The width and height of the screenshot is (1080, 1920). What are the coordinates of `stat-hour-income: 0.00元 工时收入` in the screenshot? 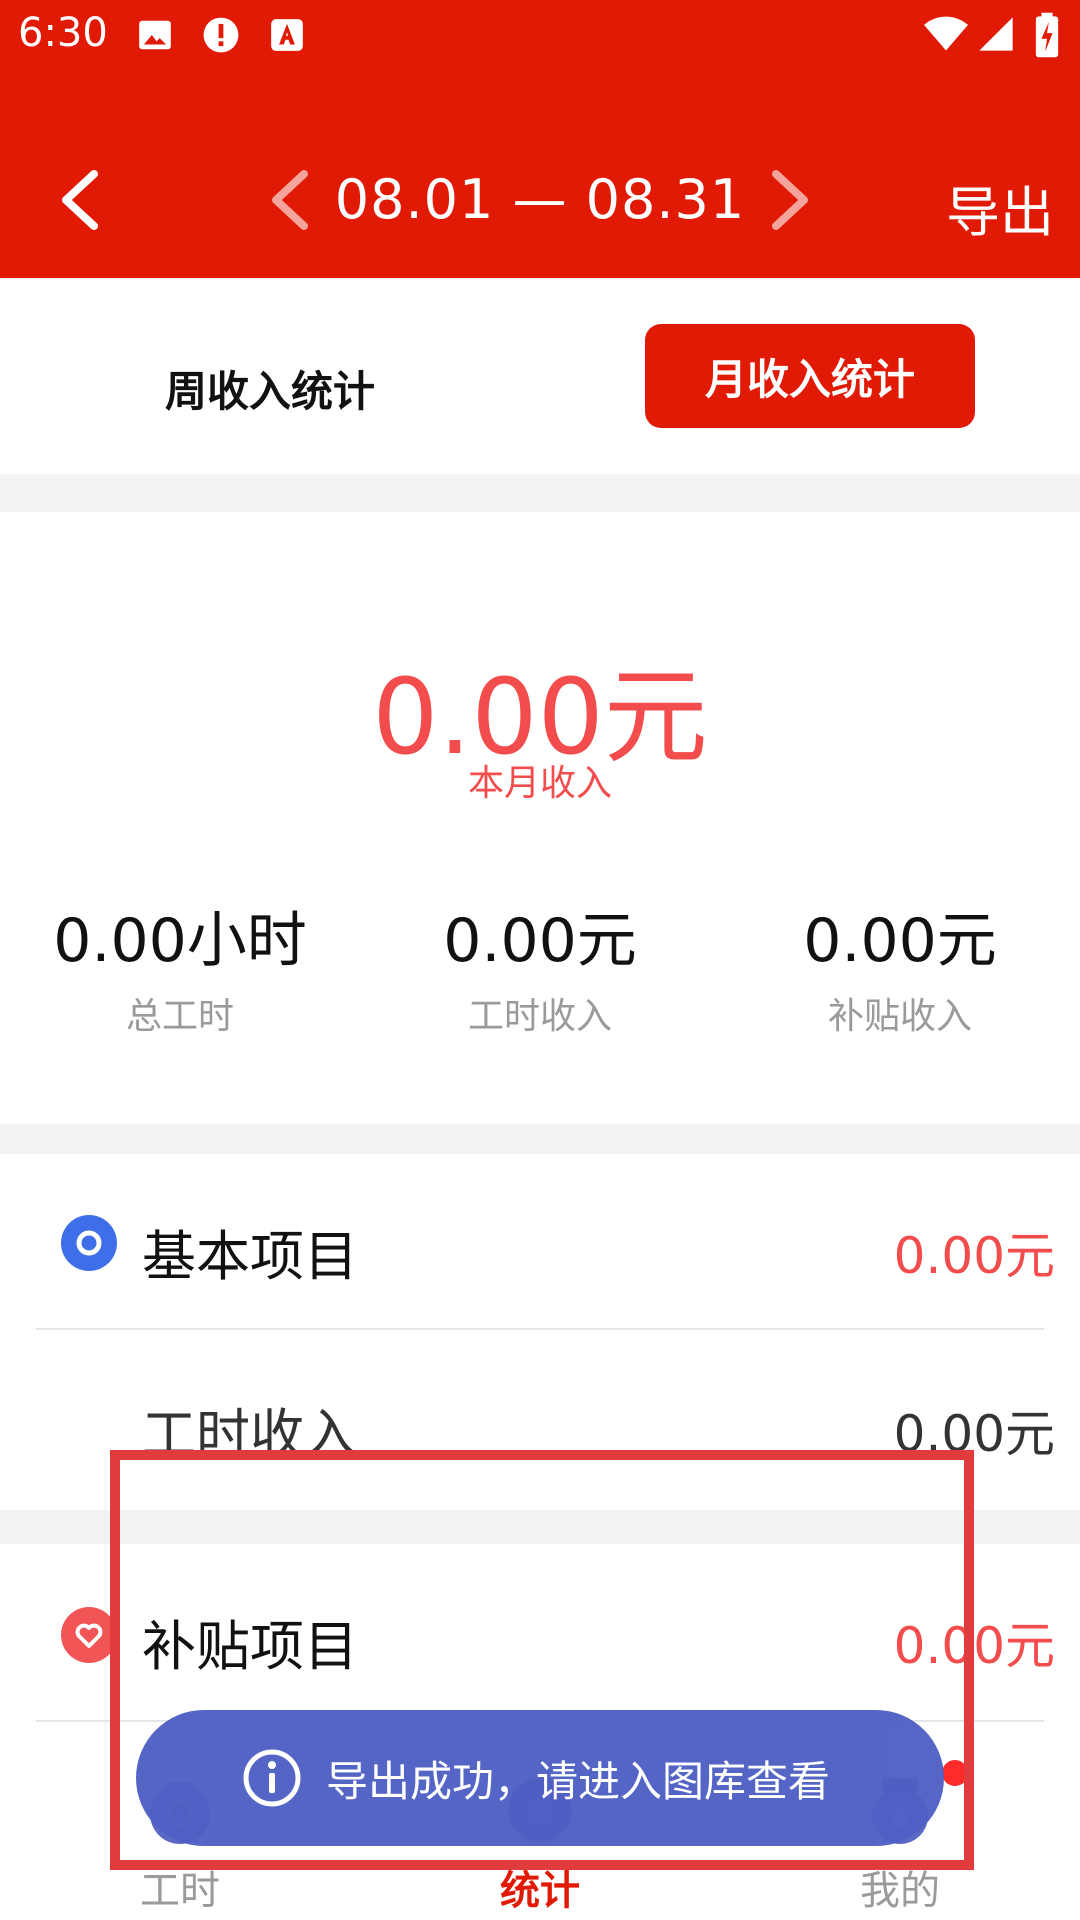 It's located at (540, 965).